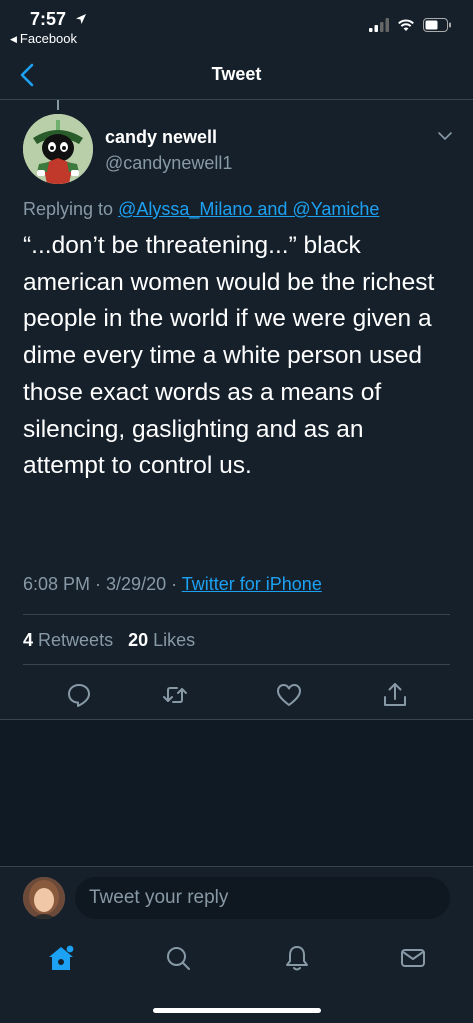  I want to click on author-display-name: candy newell, so click(161, 137).